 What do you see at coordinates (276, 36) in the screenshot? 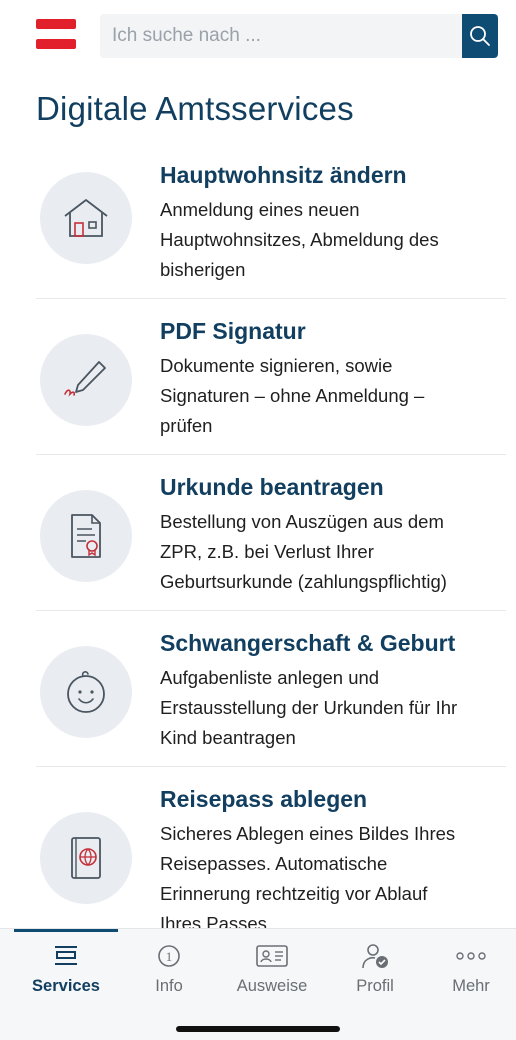
I see `search-input` at bounding box center [276, 36].